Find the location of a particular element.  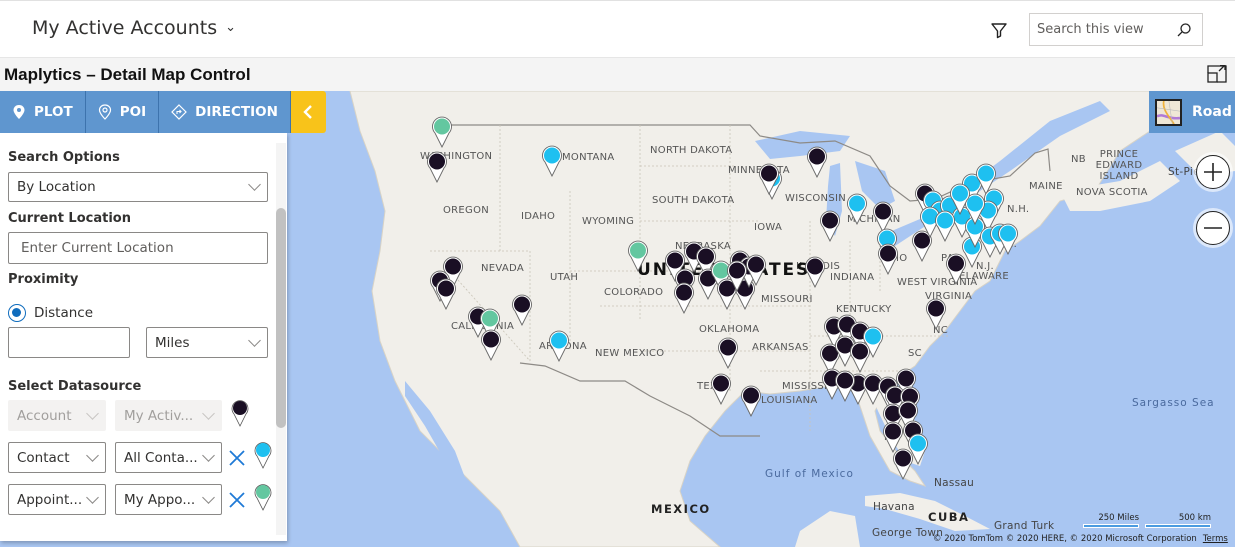

tab-plot-label: PLOT is located at coordinates (53, 112).